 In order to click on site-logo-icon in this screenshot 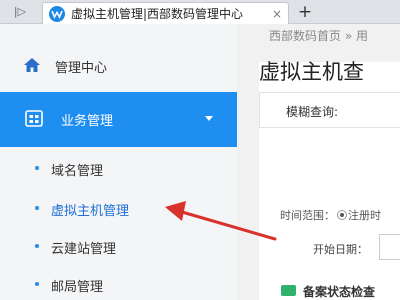, I will do `click(57, 13)`.